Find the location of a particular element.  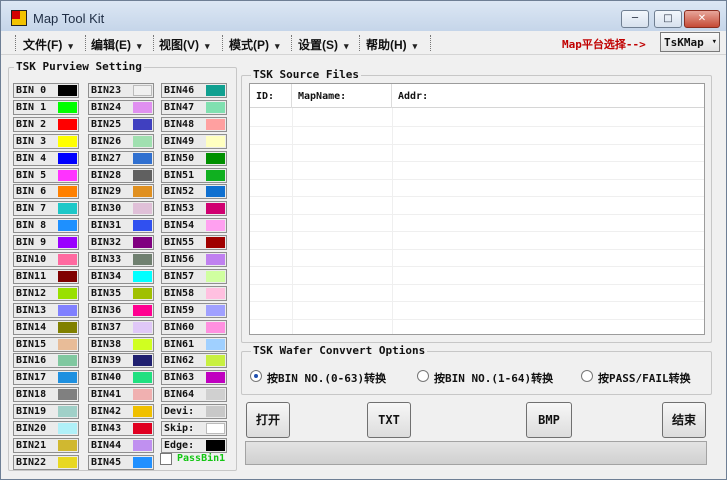

bin-cell: BIN46 is located at coordinates (194, 90).